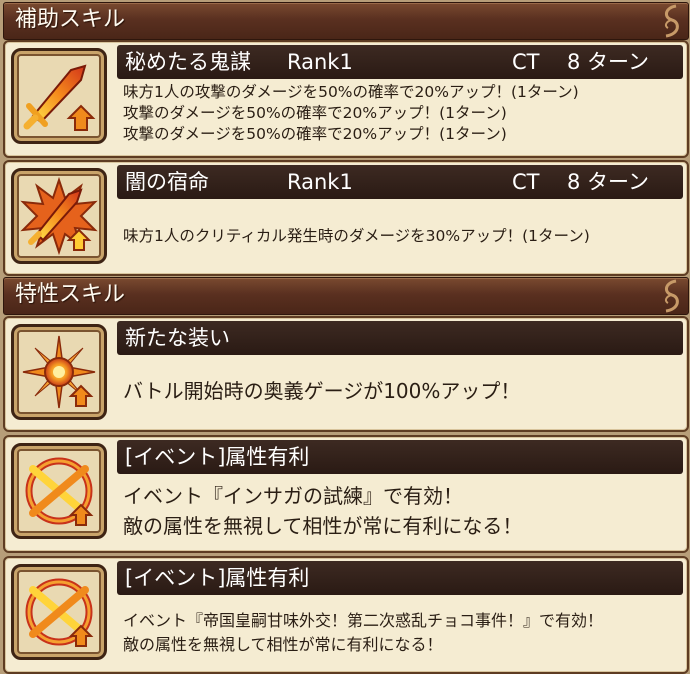 The height and width of the screenshot is (674, 690). Describe the element at coordinates (356, 236) in the screenshot. I see `skill-description-line: 味方1人のクリティカル発生時のダメージを30%アップ！(1ターン)` at that location.